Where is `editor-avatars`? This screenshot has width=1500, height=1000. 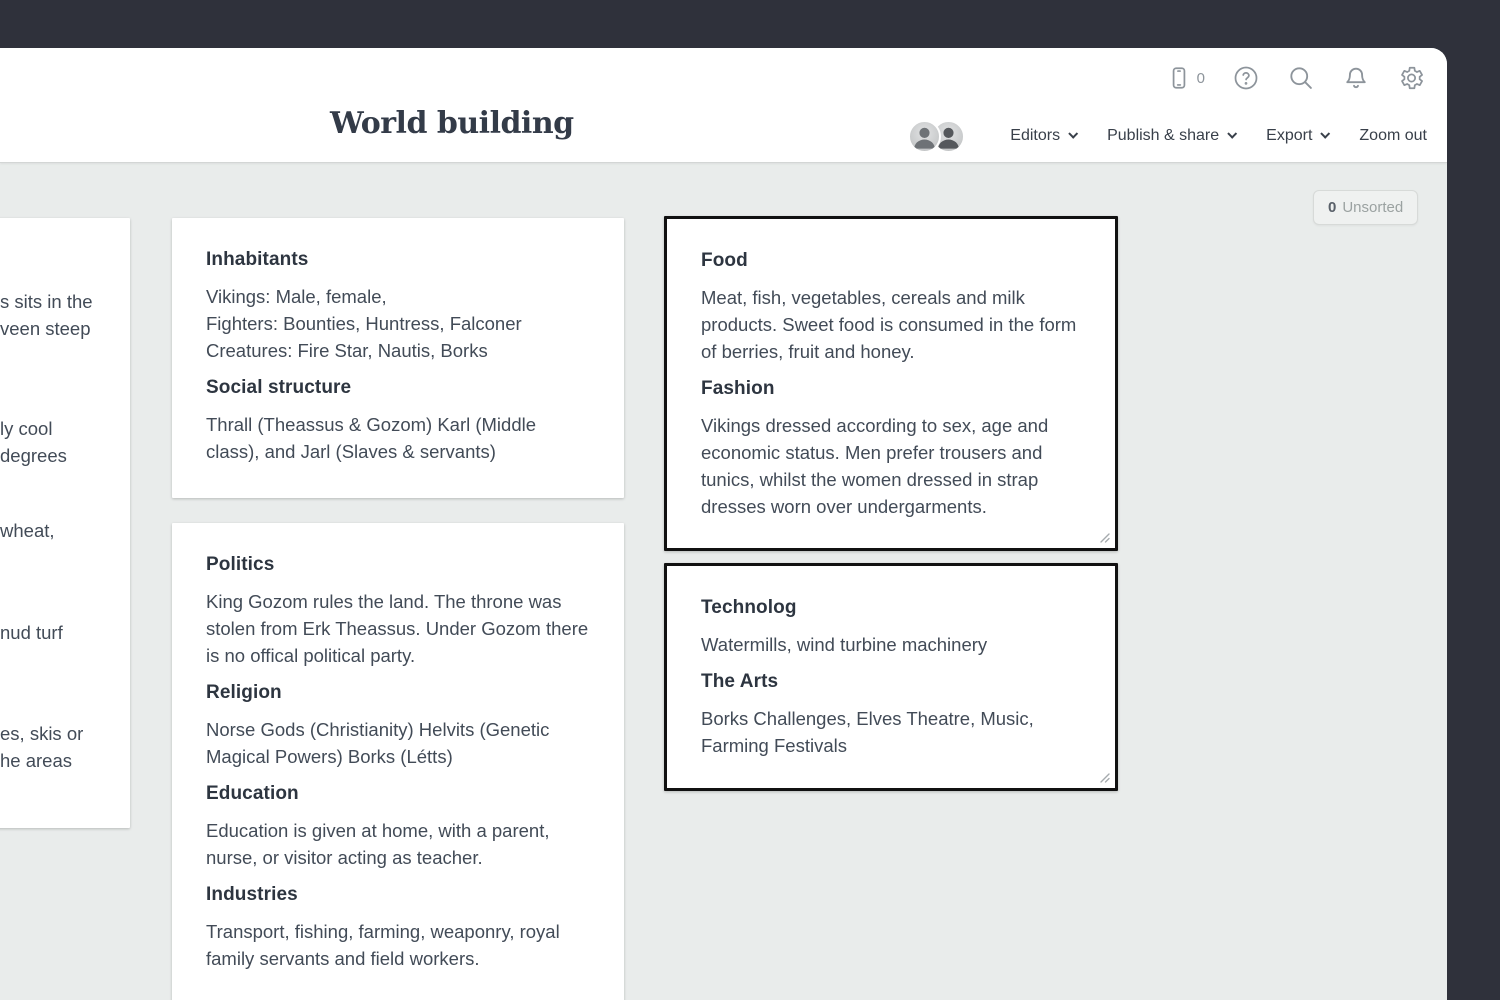
editor-avatars is located at coordinates (937, 136).